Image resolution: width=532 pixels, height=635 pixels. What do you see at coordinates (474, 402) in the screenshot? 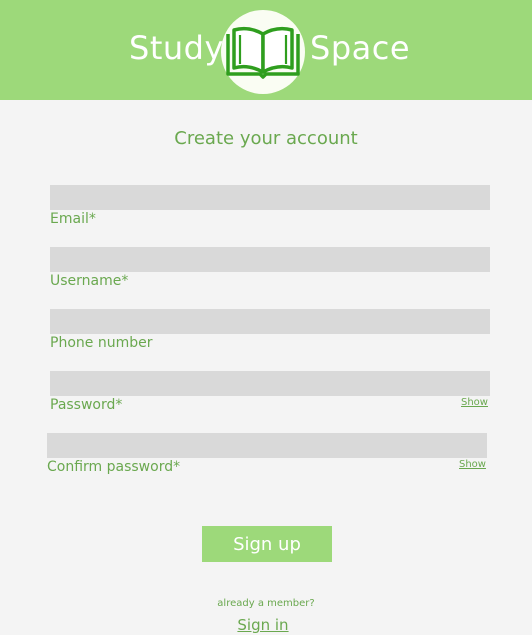
I see `show-password-toggle: Show` at bounding box center [474, 402].